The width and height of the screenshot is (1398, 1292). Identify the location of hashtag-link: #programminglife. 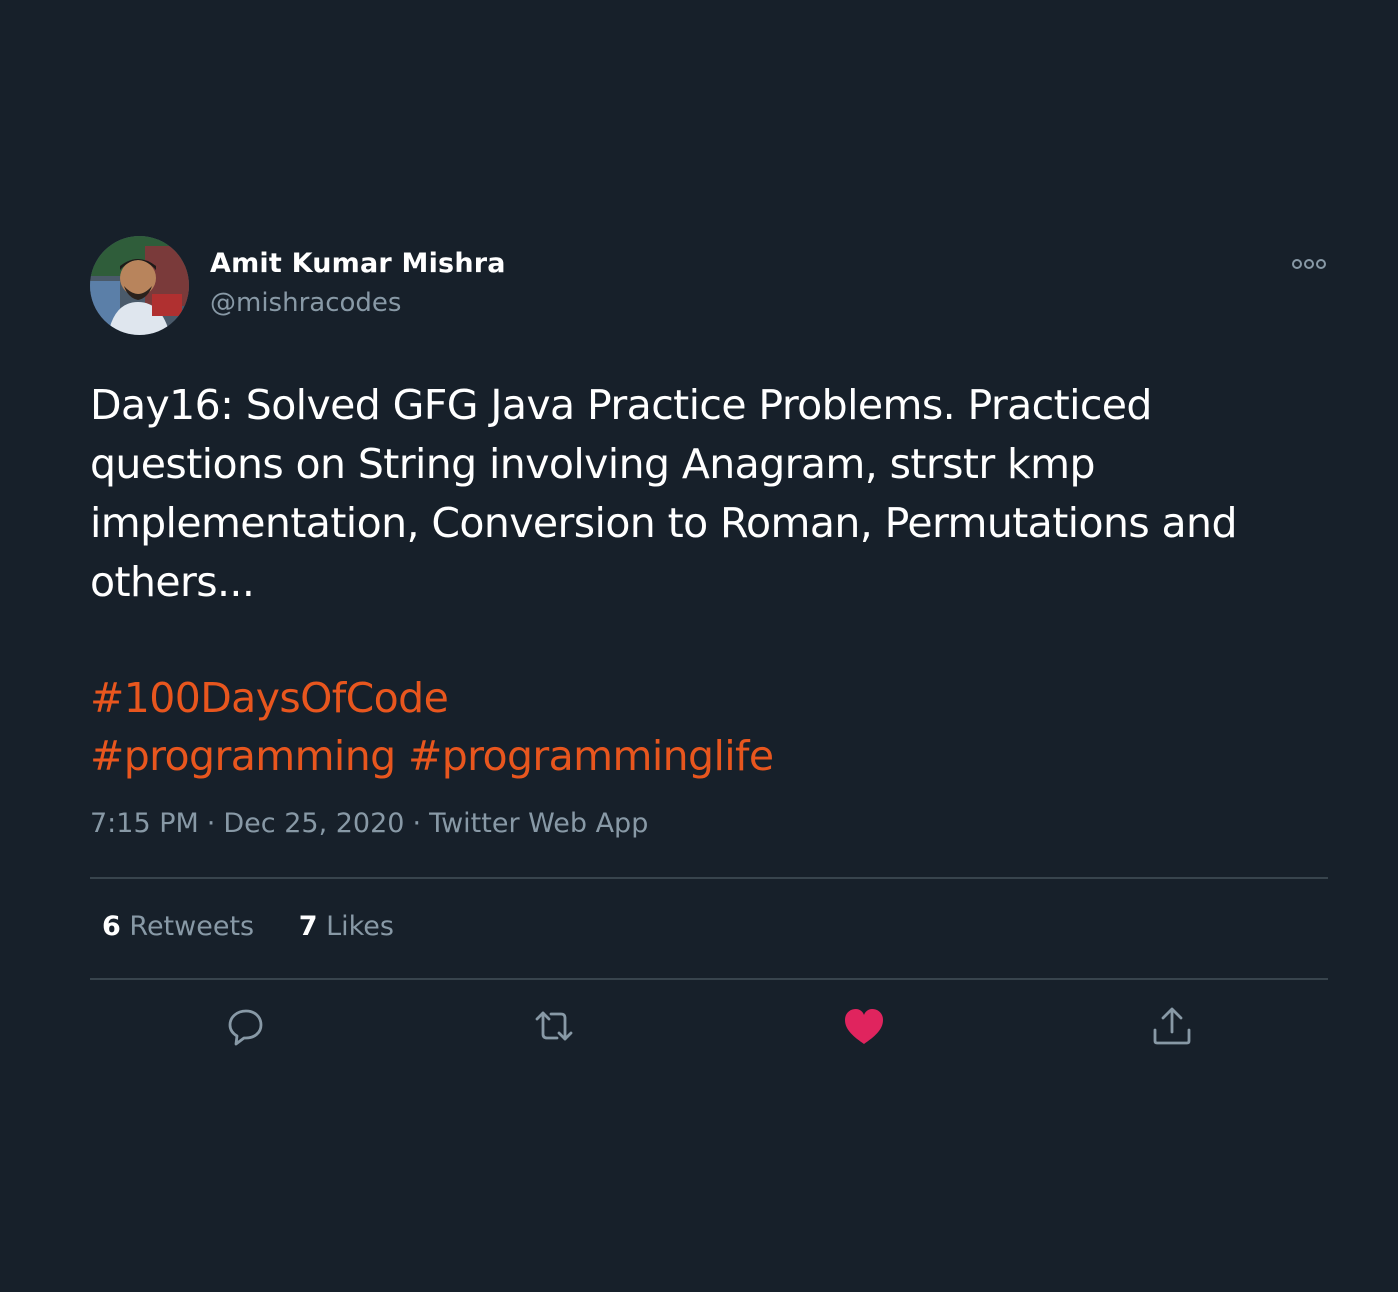
(591, 756).